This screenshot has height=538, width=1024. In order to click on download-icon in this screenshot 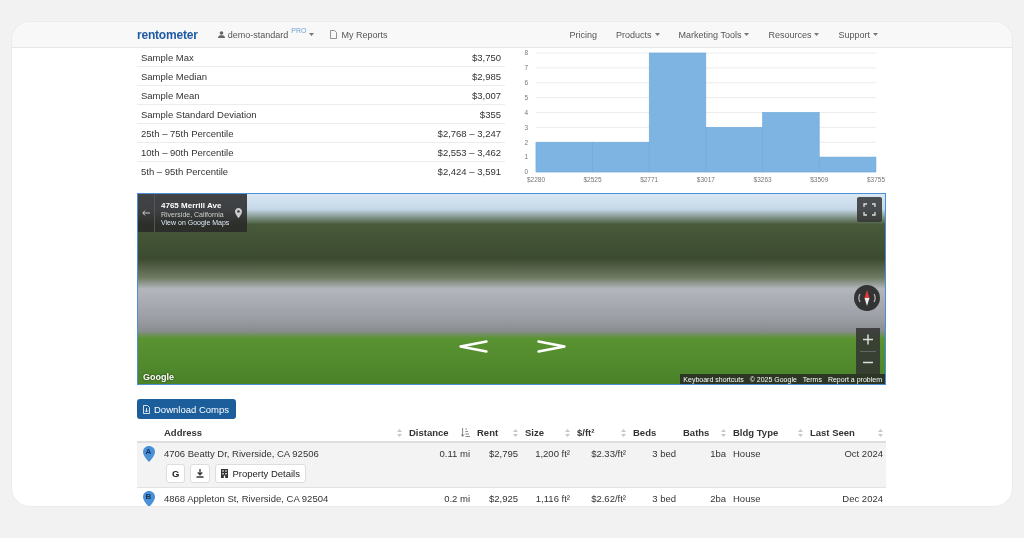, I will do `click(200, 473)`.